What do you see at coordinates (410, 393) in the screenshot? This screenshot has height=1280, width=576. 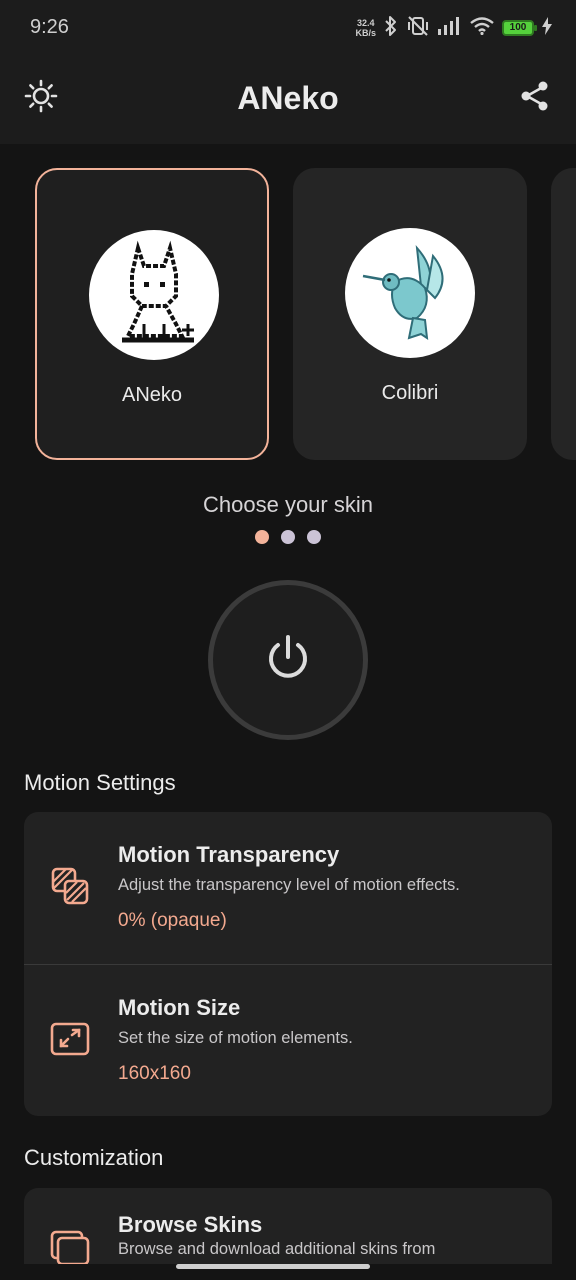 I see `skin-name: Colibri` at bounding box center [410, 393].